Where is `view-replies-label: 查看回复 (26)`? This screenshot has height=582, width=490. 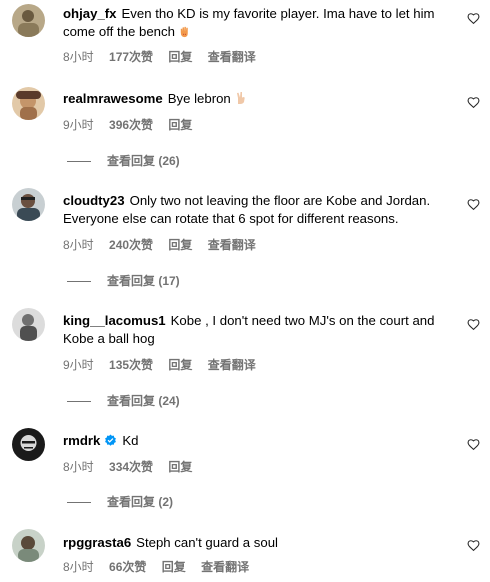 view-replies-label: 查看回复 (26) is located at coordinates (143, 161).